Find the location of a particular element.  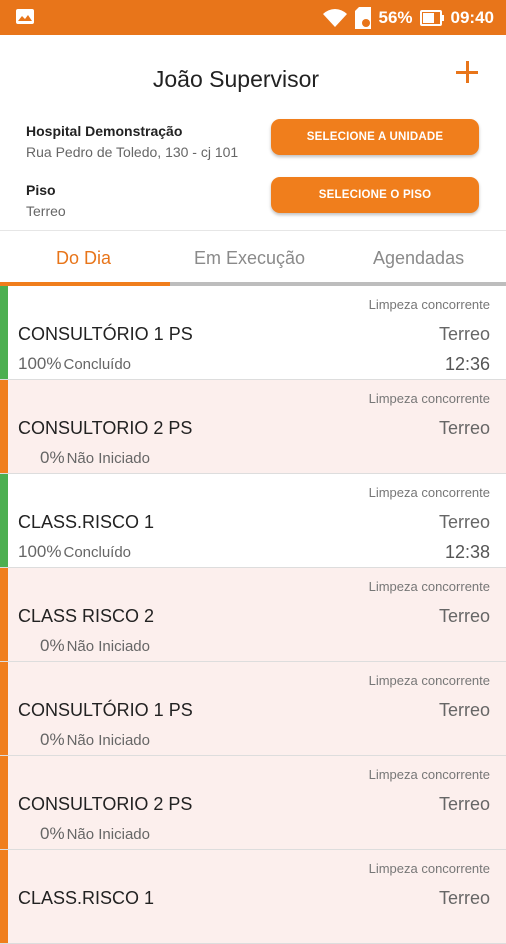

battery-icon is located at coordinates (431, 18).